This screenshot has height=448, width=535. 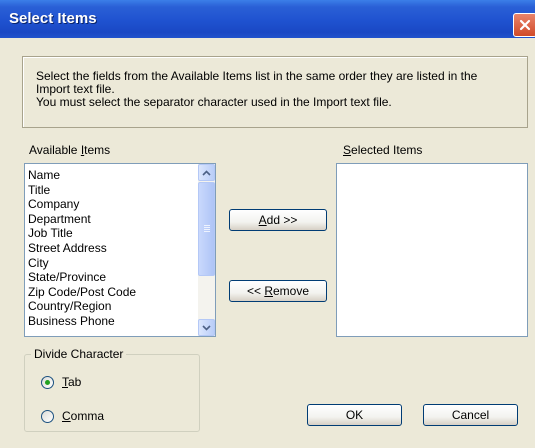 What do you see at coordinates (50, 233) in the screenshot?
I see `list-item: Job Title` at bounding box center [50, 233].